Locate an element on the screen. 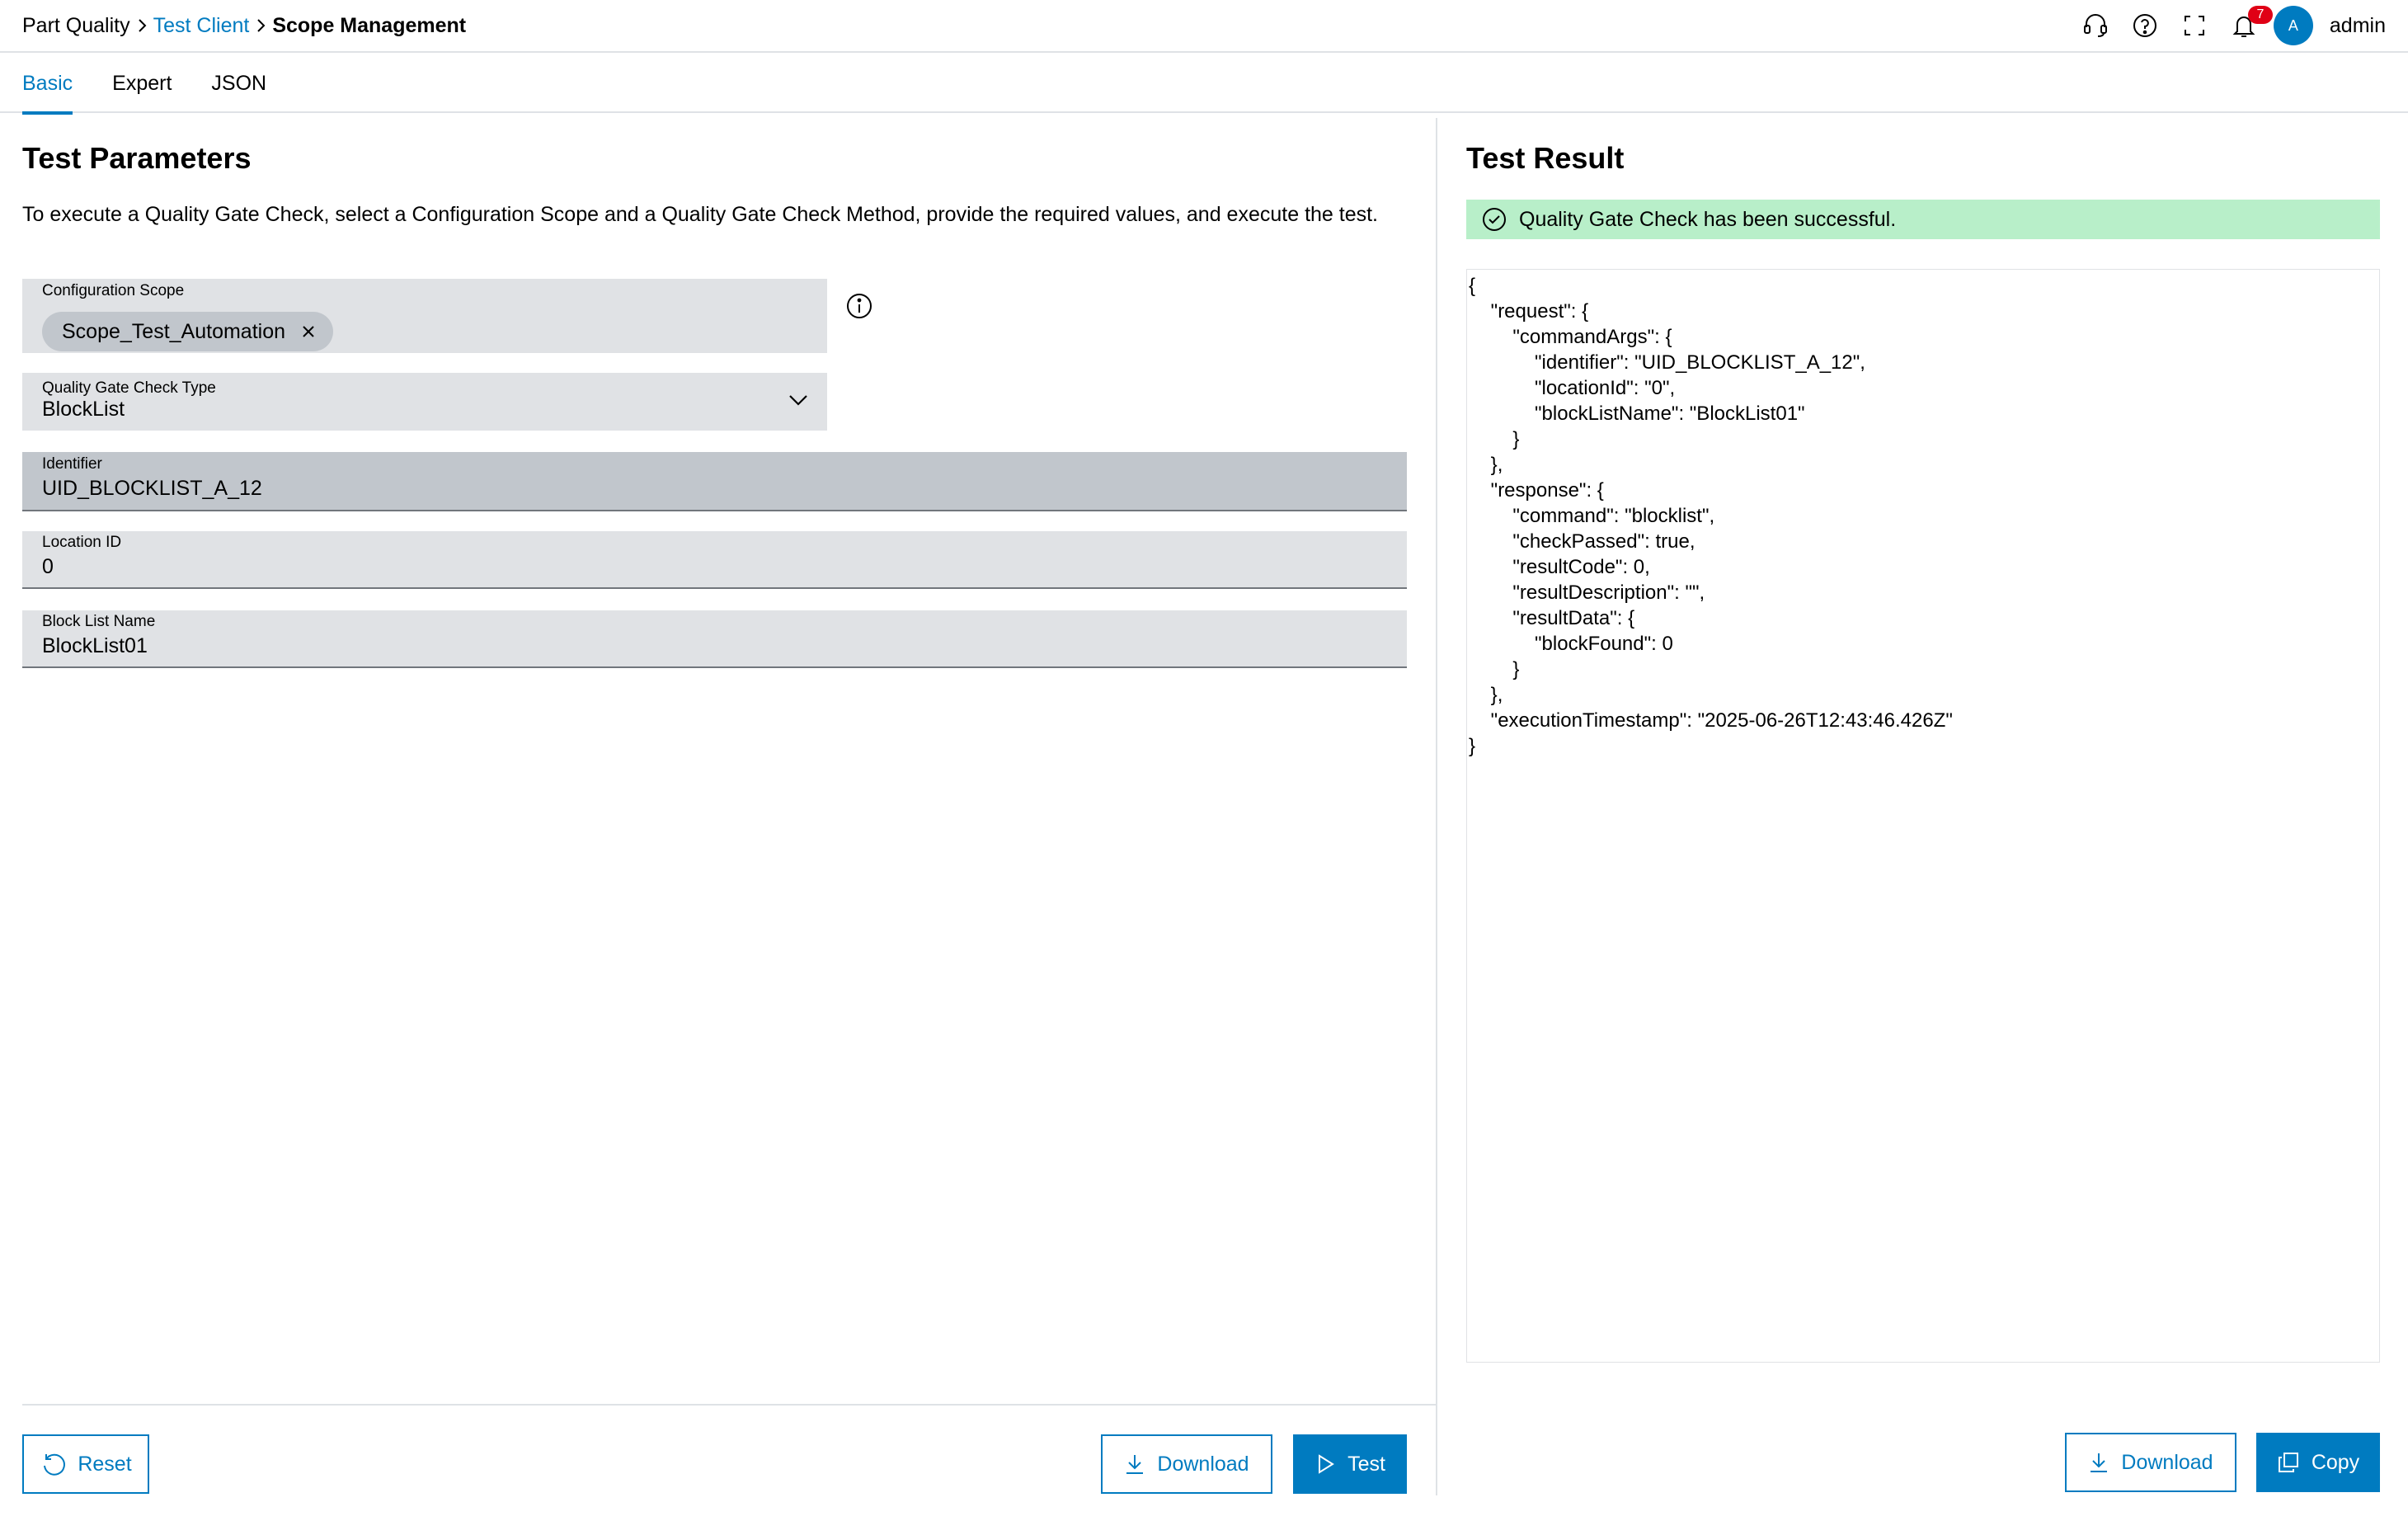 Image resolution: width=2408 pixels, height=1521 pixels. download-label: Download is located at coordinates (1203, 1464).